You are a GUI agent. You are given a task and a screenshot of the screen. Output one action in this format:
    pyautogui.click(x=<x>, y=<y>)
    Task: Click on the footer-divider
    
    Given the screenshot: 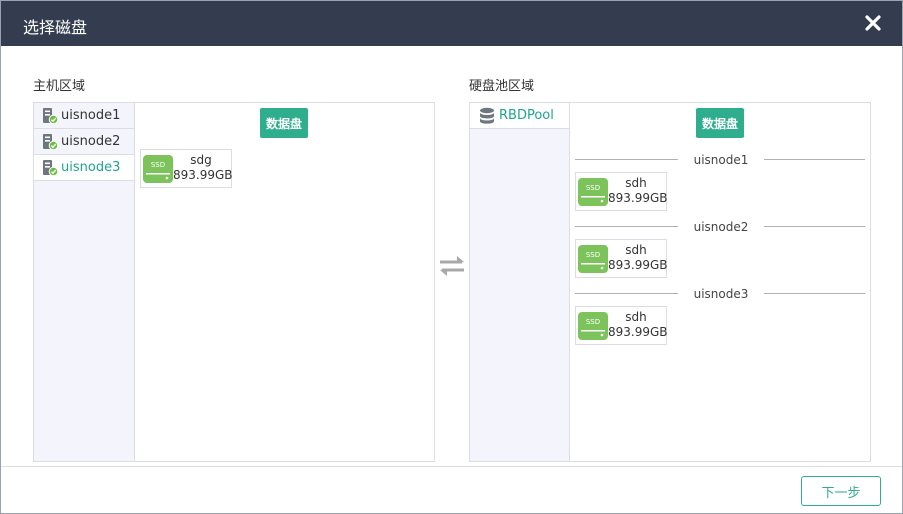 What is the action you would take?
    pyautogui.click(x=451, y=466)
    